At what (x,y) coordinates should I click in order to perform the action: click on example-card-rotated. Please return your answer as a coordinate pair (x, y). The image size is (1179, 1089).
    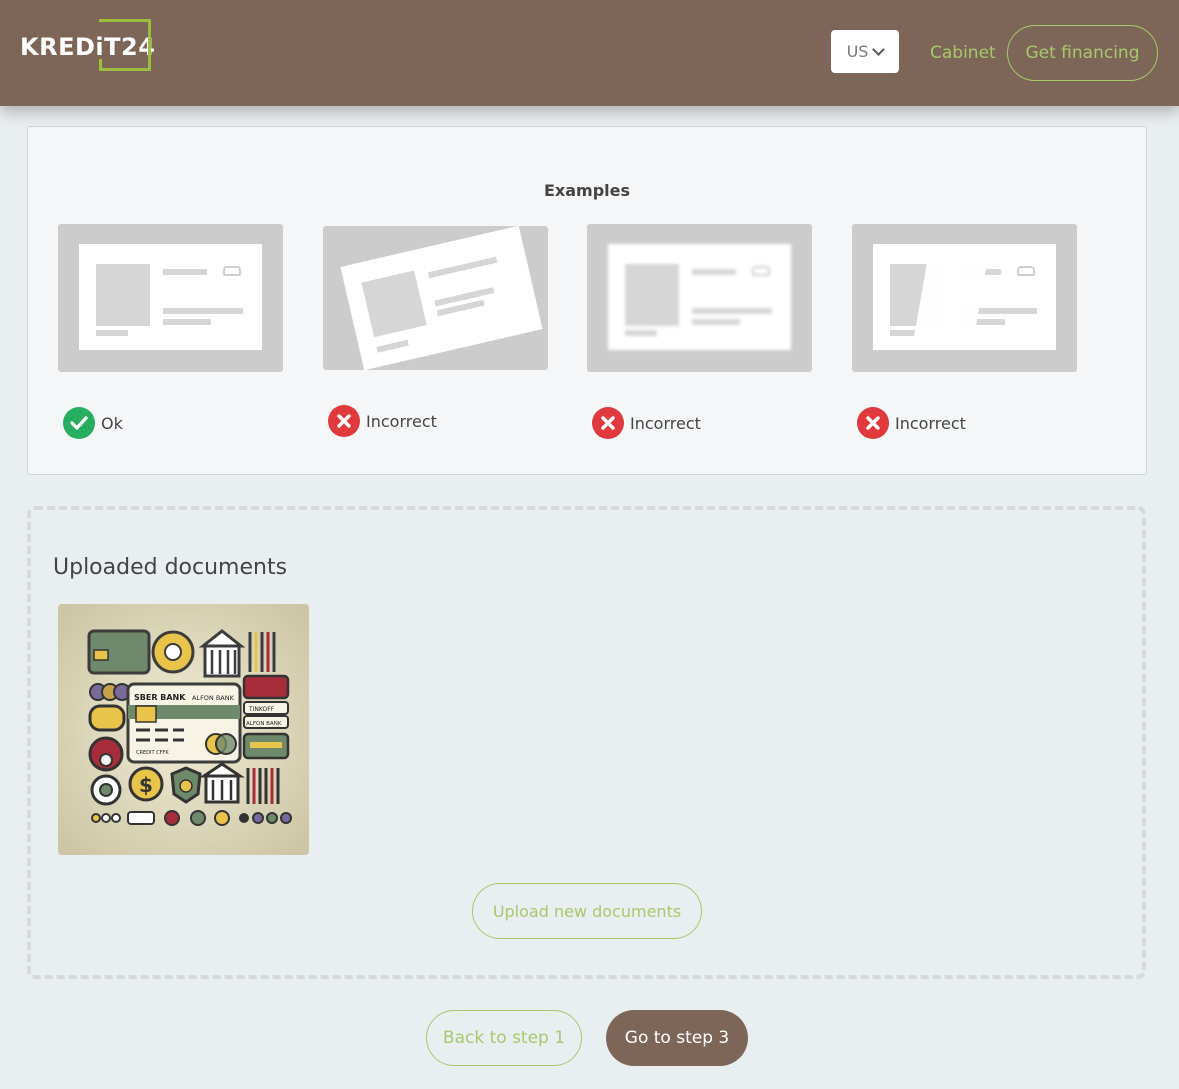
    Looking at the image, I should click on (435, 298).